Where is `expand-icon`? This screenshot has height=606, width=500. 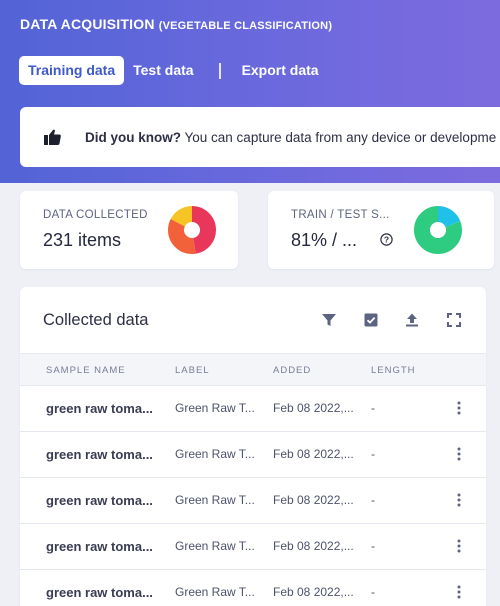
expand-icon is located at coordinates (454, 320).